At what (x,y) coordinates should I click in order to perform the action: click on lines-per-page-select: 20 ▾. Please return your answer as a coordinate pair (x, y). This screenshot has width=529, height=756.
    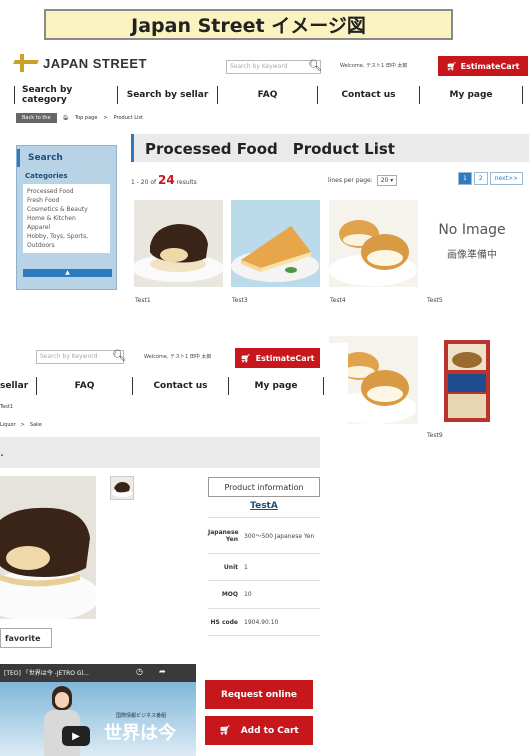
    Looking at the image, I should click on (387, 180).